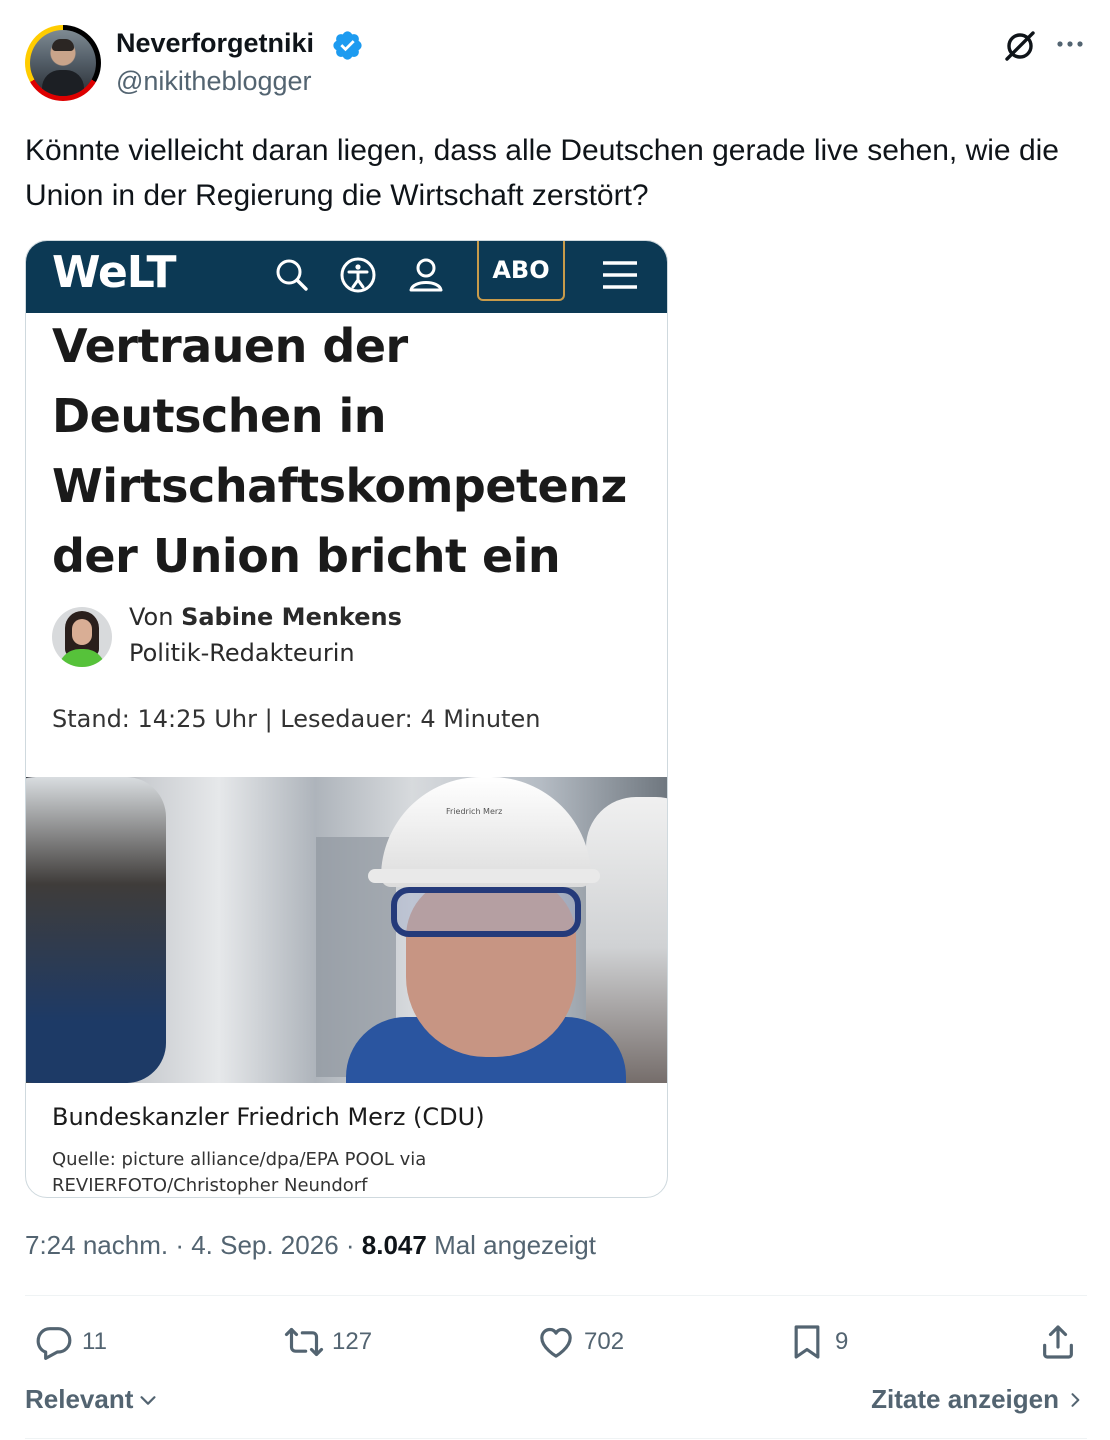 Image resolution: width=1110 pixels, height=1440 pixels. What do you see at coordinates (620, 275) in the screenshot?
I see `menu-icon` at bounding box center [620, 275].